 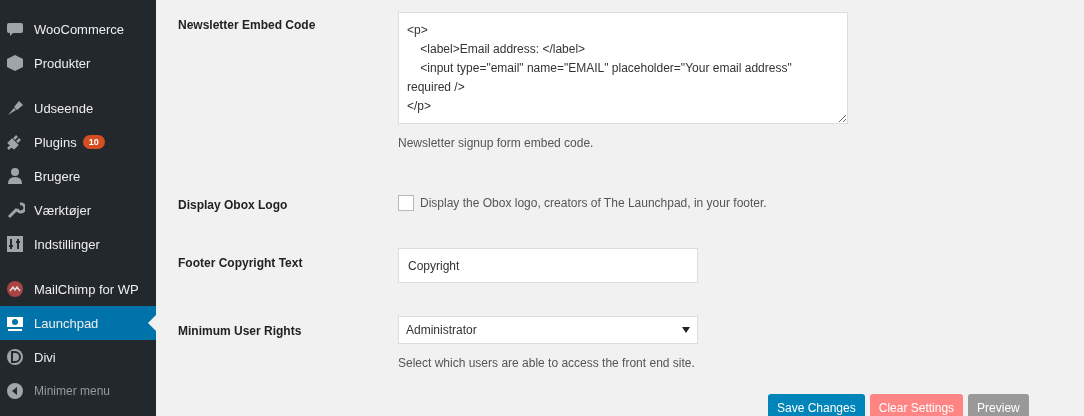 I want to click on sidebar-item: Udseende, so click(x=78, y=108).